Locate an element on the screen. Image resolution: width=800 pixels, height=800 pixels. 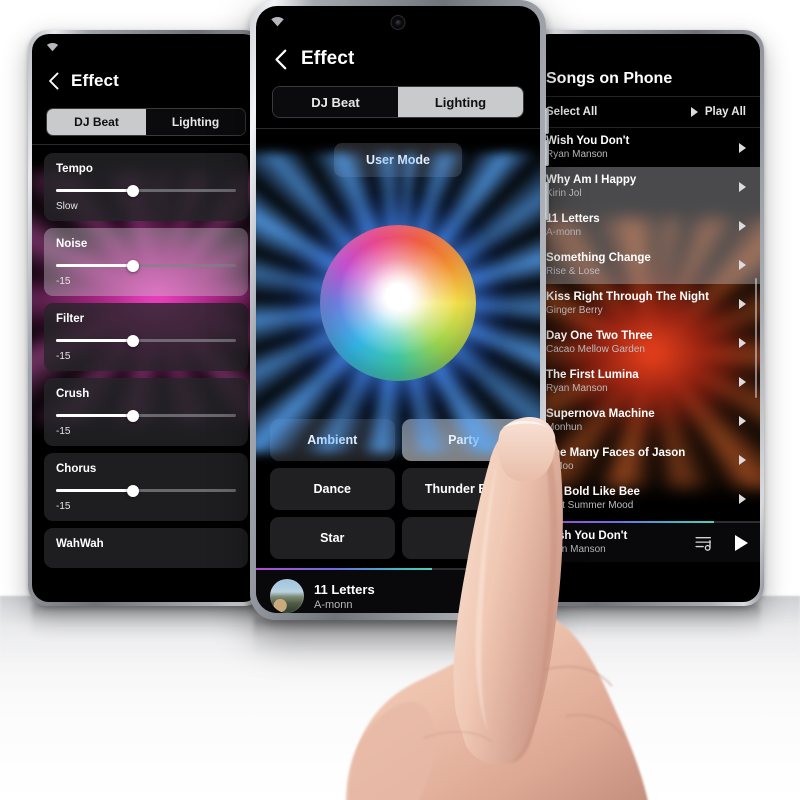
table-row: Be Bold Like Bee Last Summer Mood is located at coordinates (646, 498).